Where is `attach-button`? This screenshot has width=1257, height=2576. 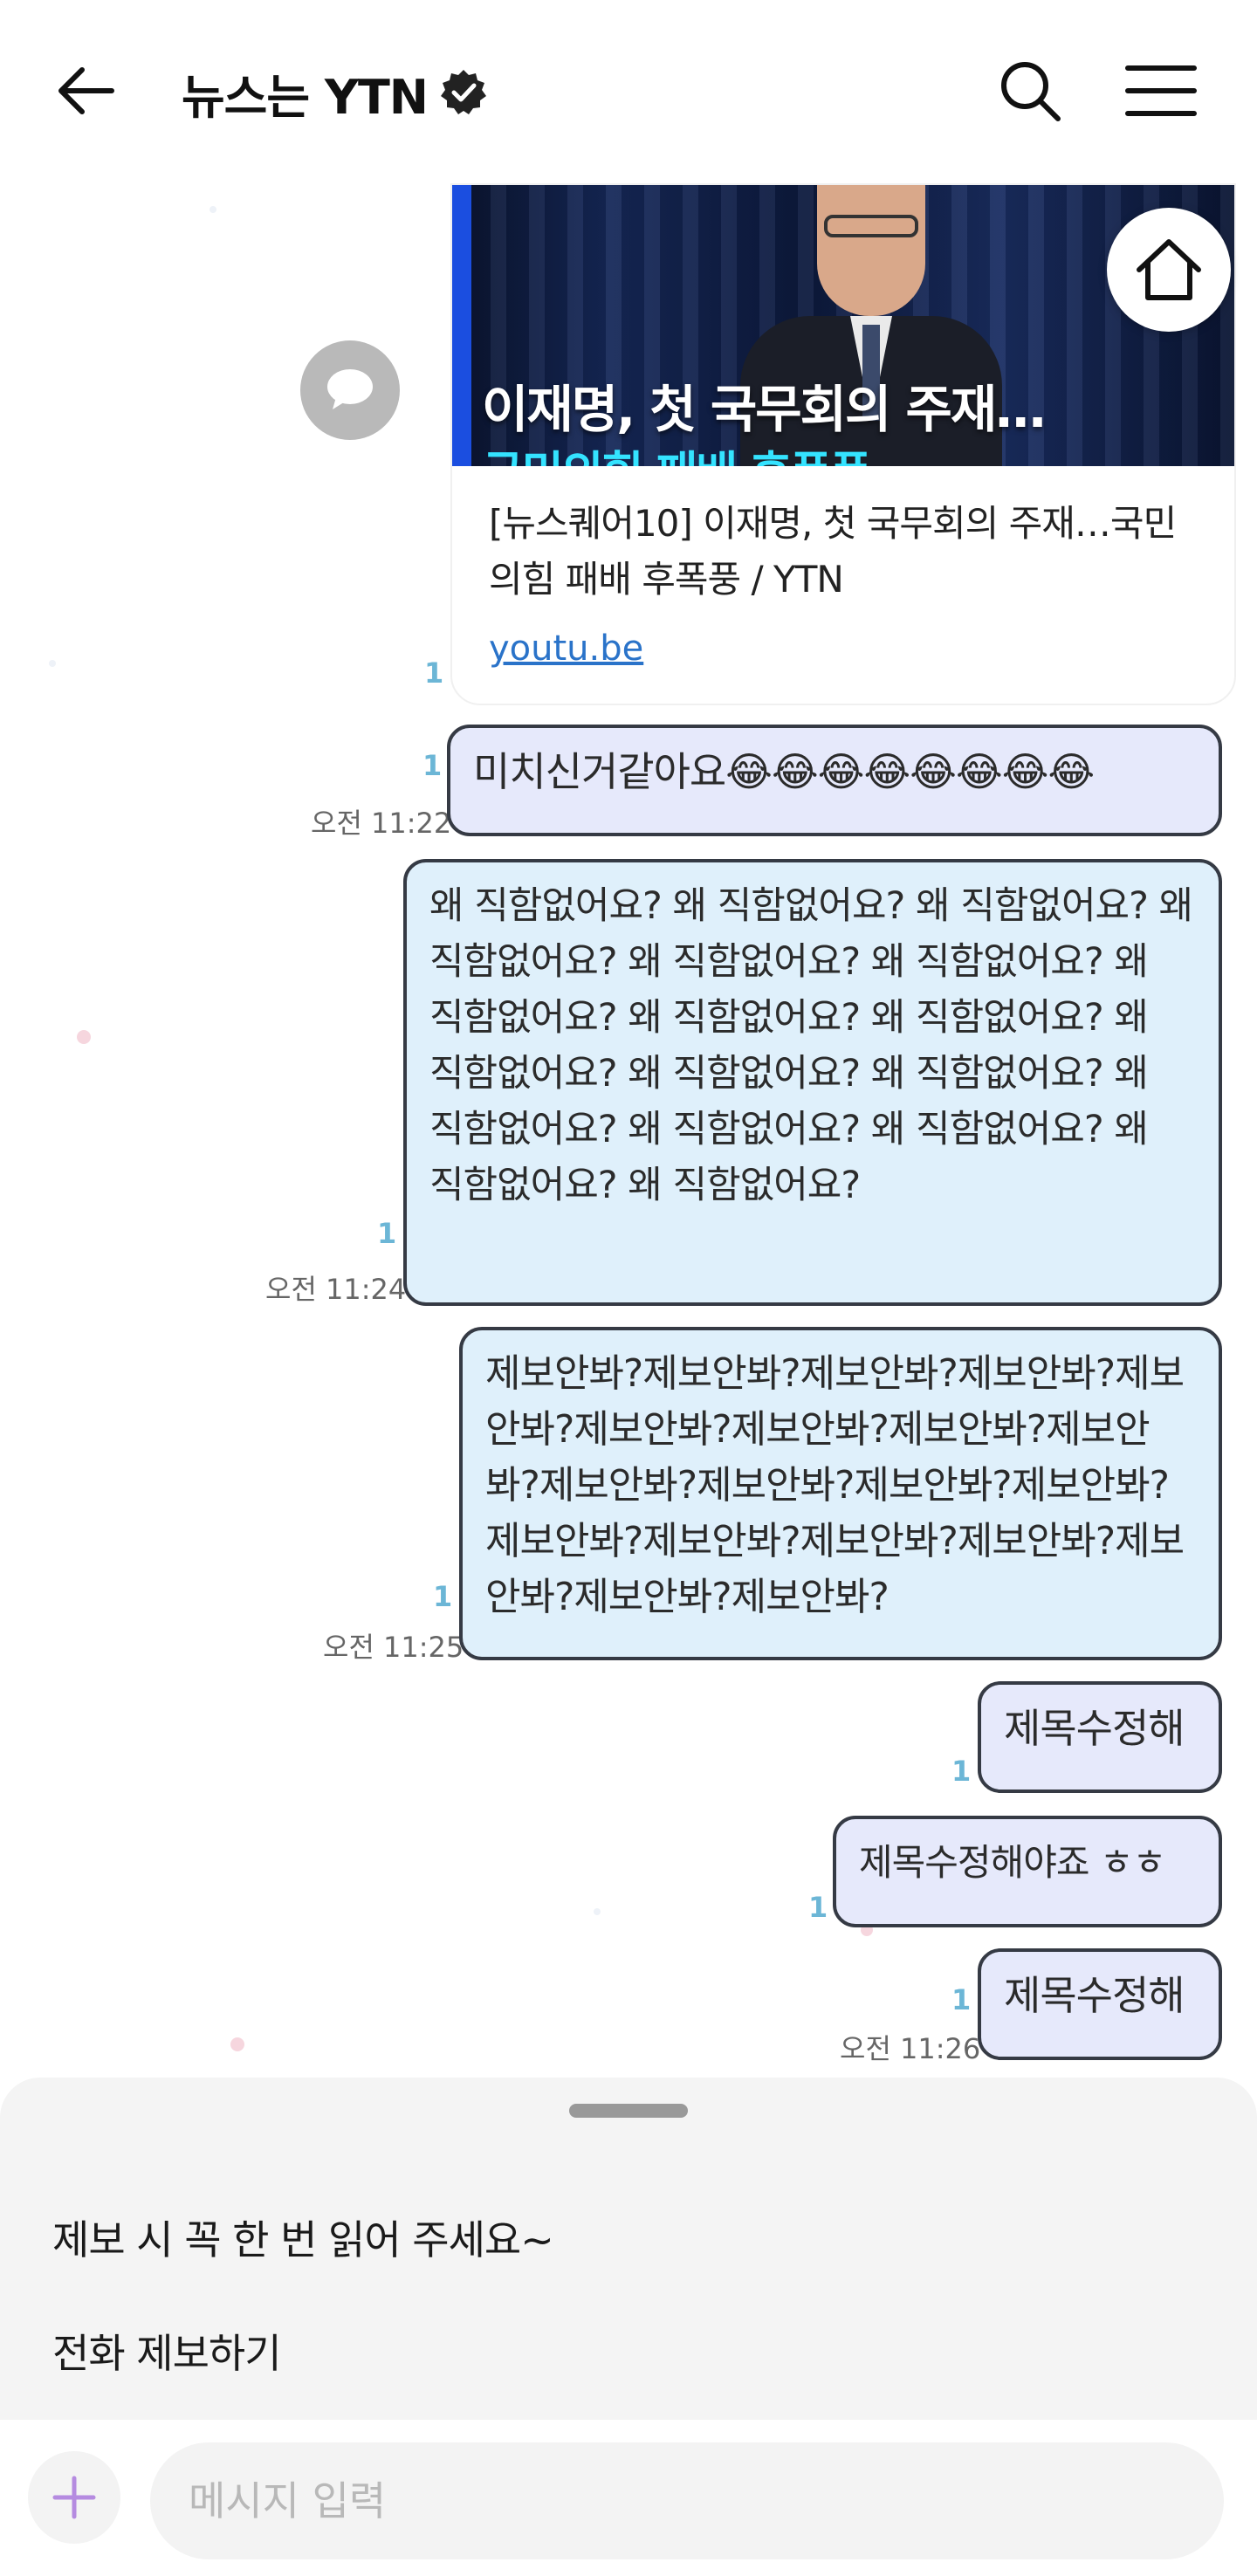
attach-button is located at coordinates (74, 2498).